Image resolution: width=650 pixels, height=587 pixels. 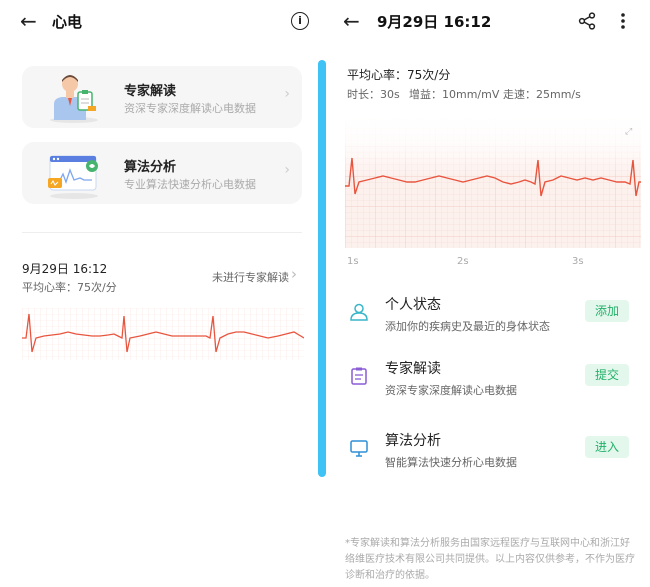 What do you see at coordinates (65, 269) in the screenshot?
I see `record-datetime: 9月29日 16:12` at bounding box center [65, 269].